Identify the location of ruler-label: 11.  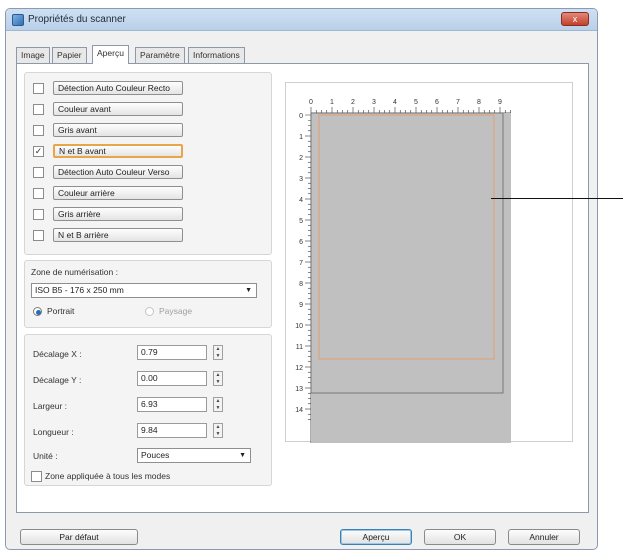
(299, 347).